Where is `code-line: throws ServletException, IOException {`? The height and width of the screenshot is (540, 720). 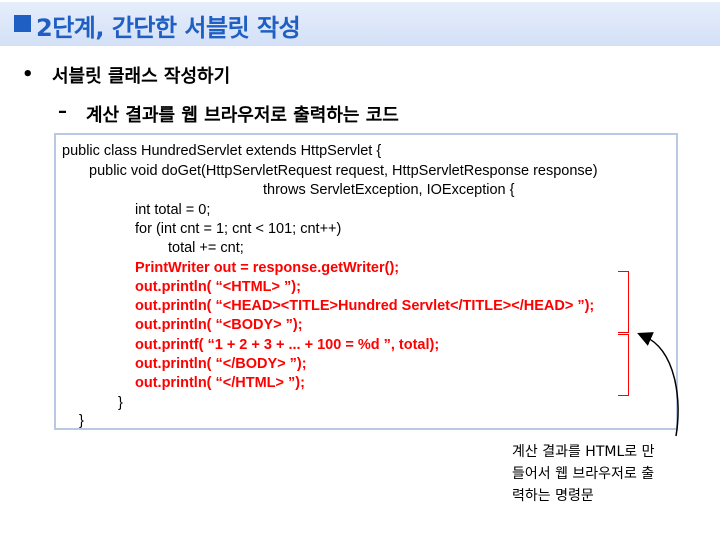 code-line: throws ServletException, IOException { is located at coordinates (389, 190).